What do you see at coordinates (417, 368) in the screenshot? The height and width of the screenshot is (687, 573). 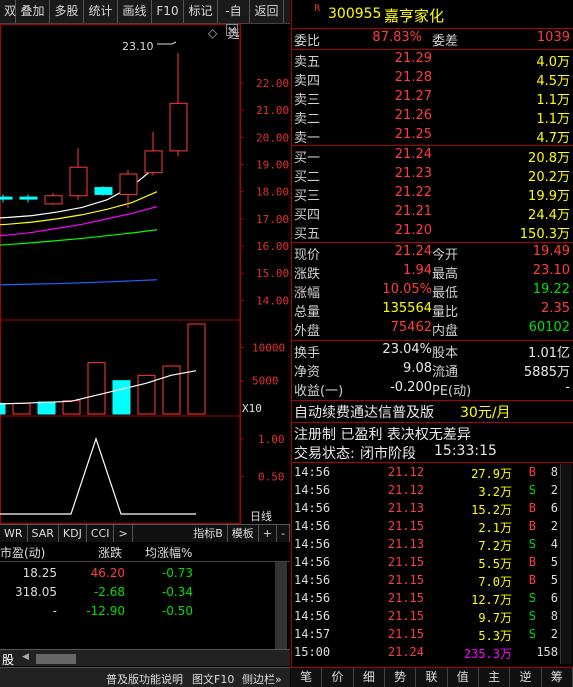 I see `fin-value: 9.08` at bounding box center [417, 368].